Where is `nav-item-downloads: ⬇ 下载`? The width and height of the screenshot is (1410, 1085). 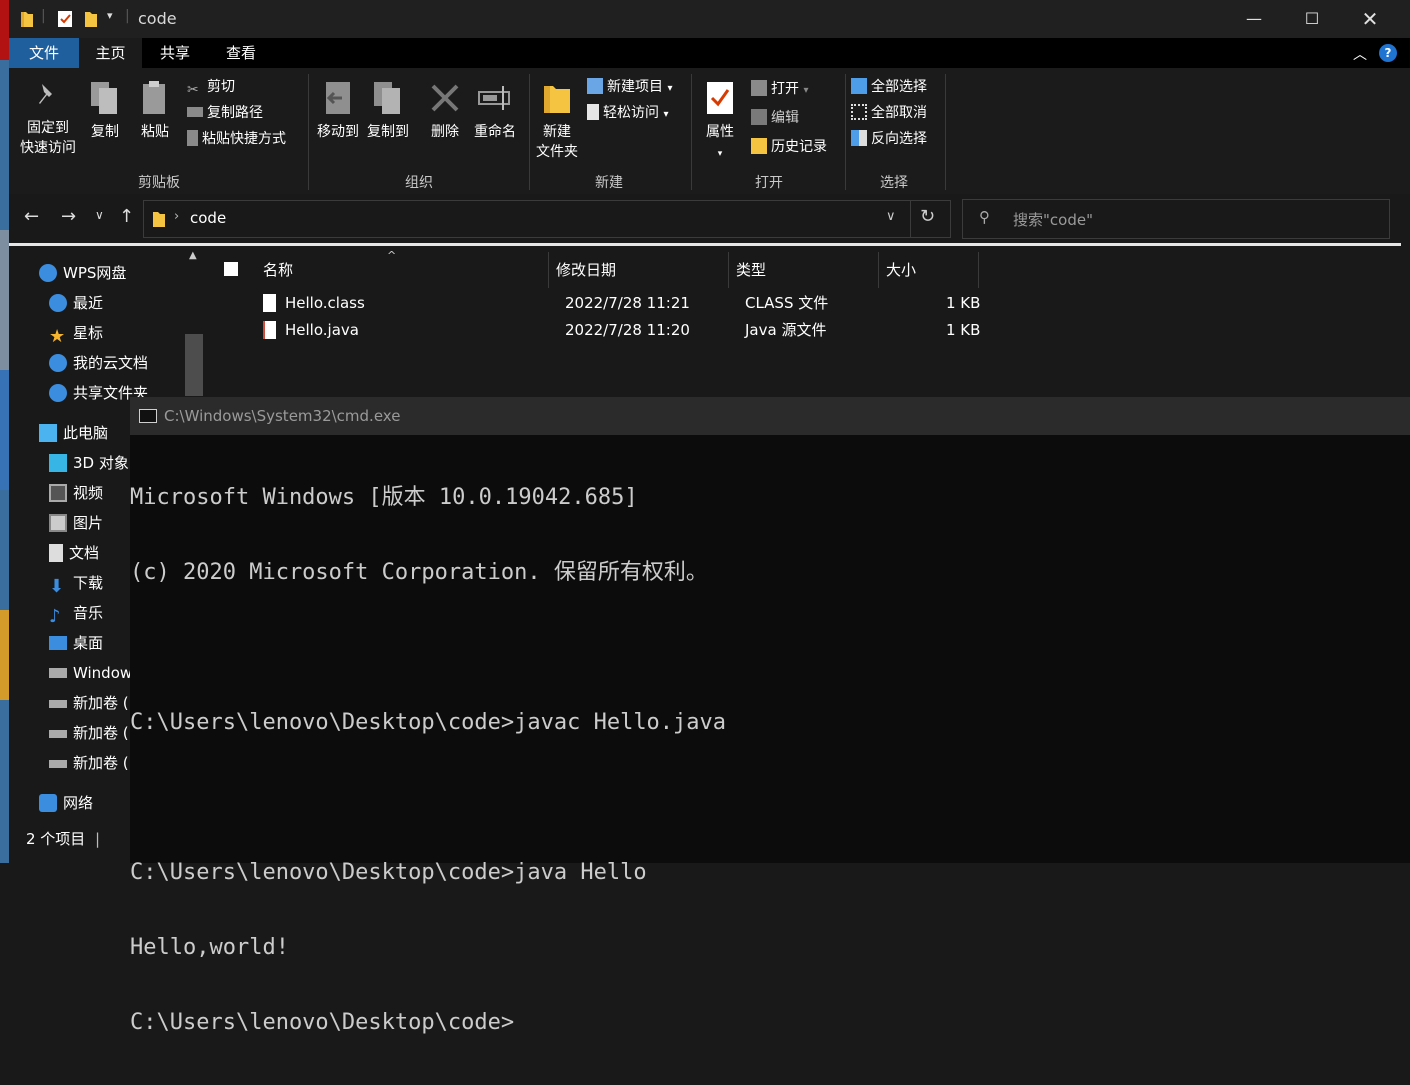 nav-item-downloads: ⬇ 下载 is located at coordinates (76, 583).